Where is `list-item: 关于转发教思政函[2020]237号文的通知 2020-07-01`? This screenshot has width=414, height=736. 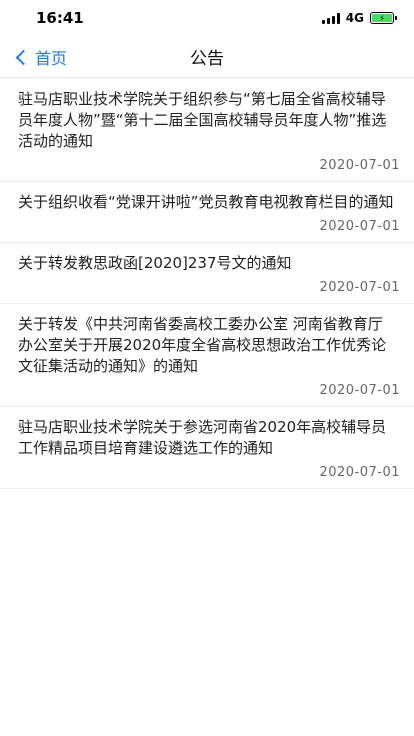
list-item: 关于转发教思政函[2020]237号文的通知 2020-07-01 is located at coordinates (207, 273).